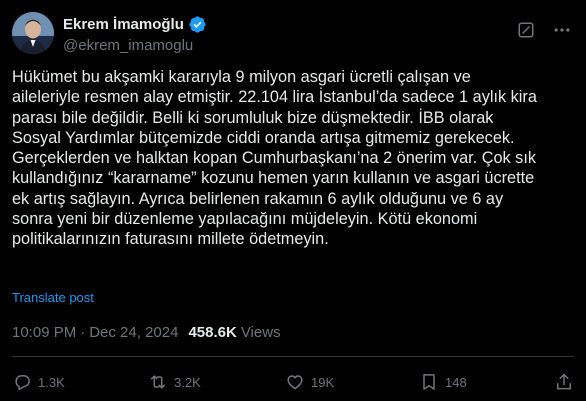 This screenshot has height=401, width=586. I want to click on share-button, so click(564, 382).